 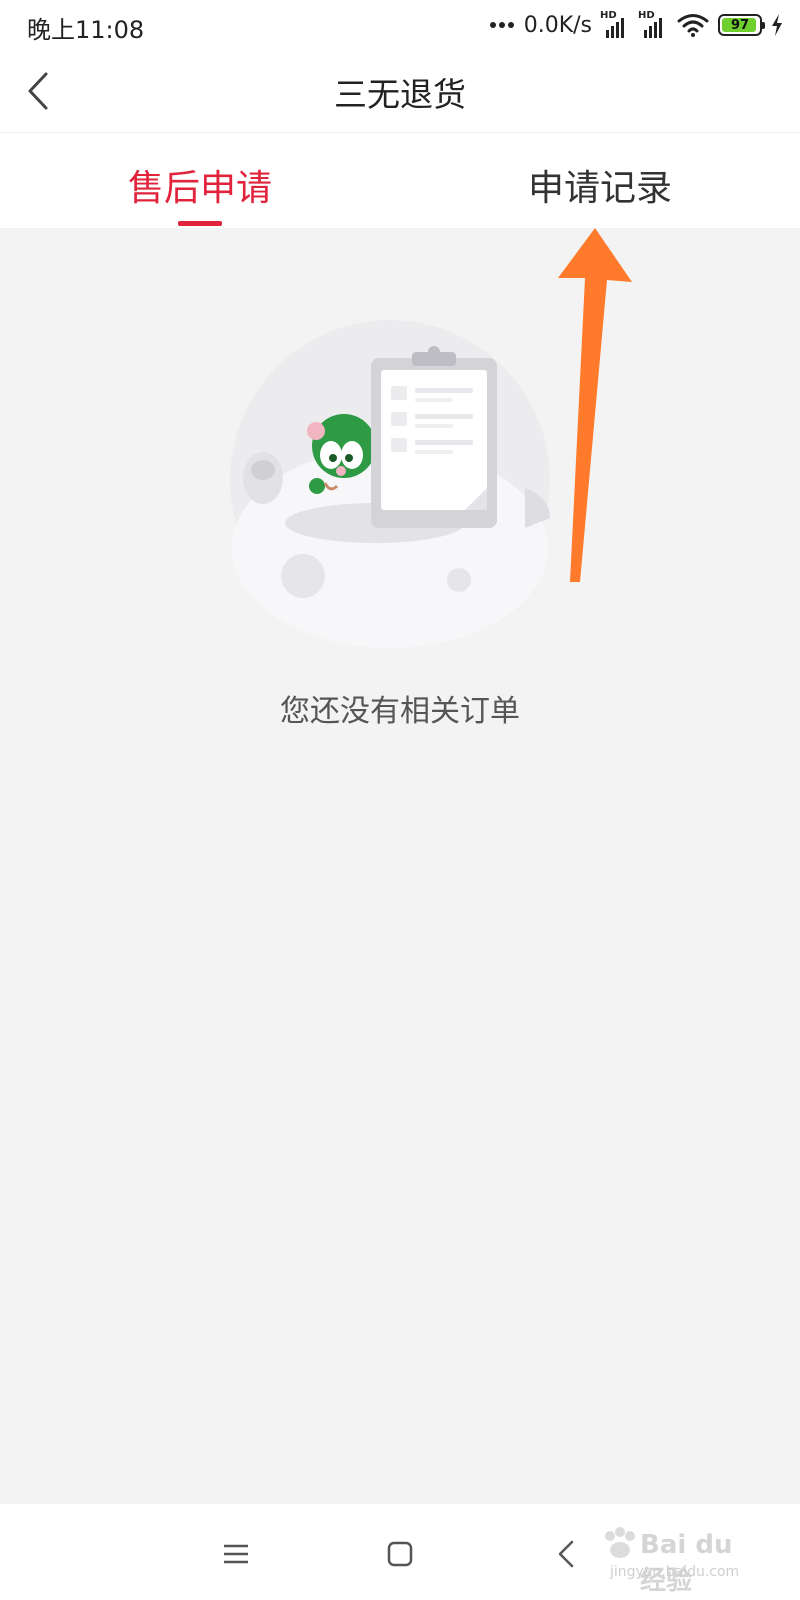 What do you see at coordinates (557, 25) in the screenshot?
I see `network-speed: 0.0K/s` at bounding box center [557, 25].